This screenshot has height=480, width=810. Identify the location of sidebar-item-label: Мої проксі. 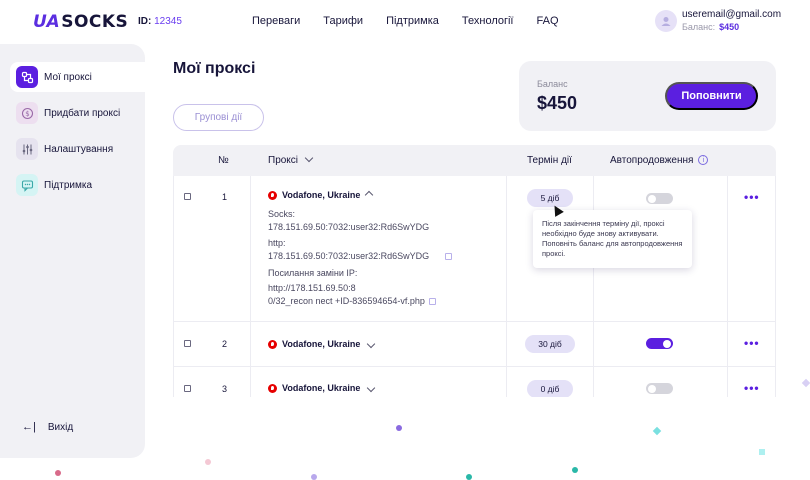
(68, 77).